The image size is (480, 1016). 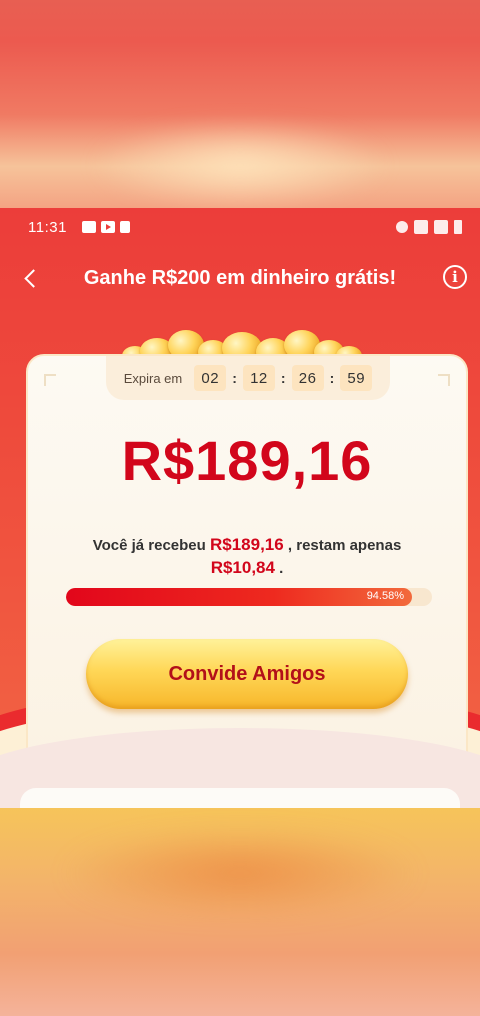 I want to click on timer-minutes: 12, so click(x=258, y=378).